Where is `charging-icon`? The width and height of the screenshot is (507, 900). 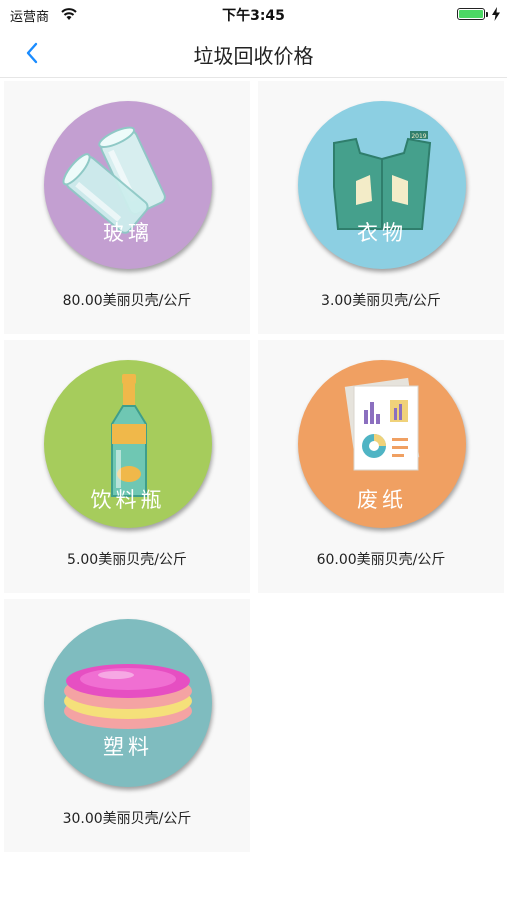 charging-icon is located at coordinates (496, 14).